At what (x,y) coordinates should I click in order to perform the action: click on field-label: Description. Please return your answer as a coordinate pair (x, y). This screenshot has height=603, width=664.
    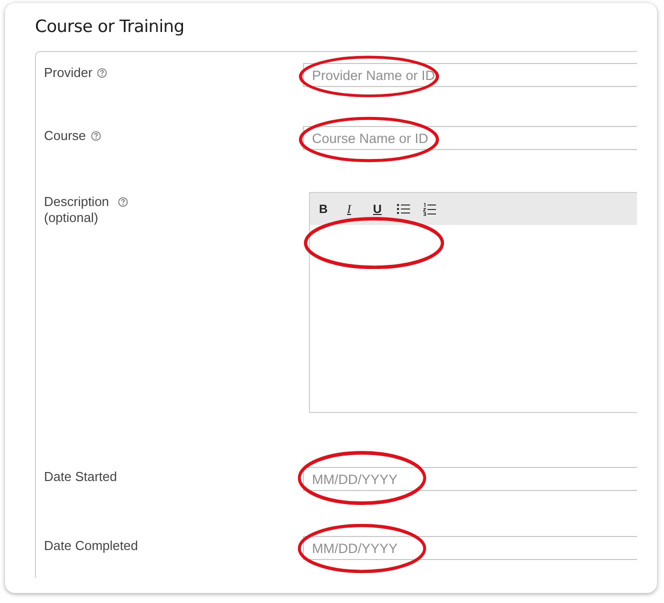
    Looking at the image, I should click on (77, 202).